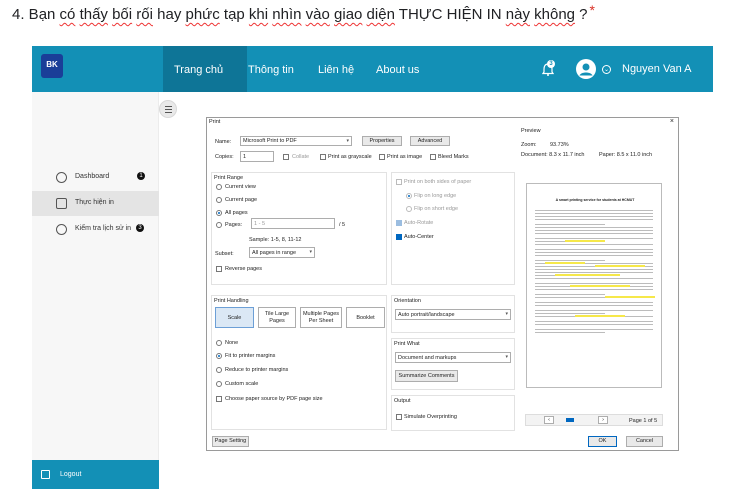 Image resolution: width=729 pixels, height=501 pixels. I want to click on grayscale-checkbox, so click(323, 157).